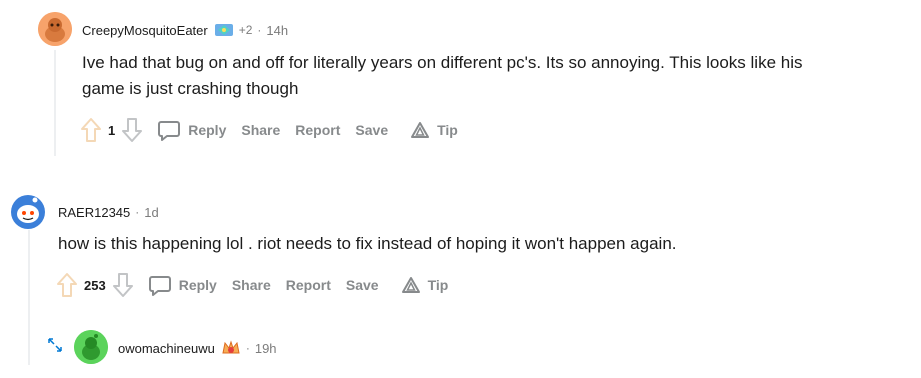  I want to click on timestamp: 19h, so click(266, 348).